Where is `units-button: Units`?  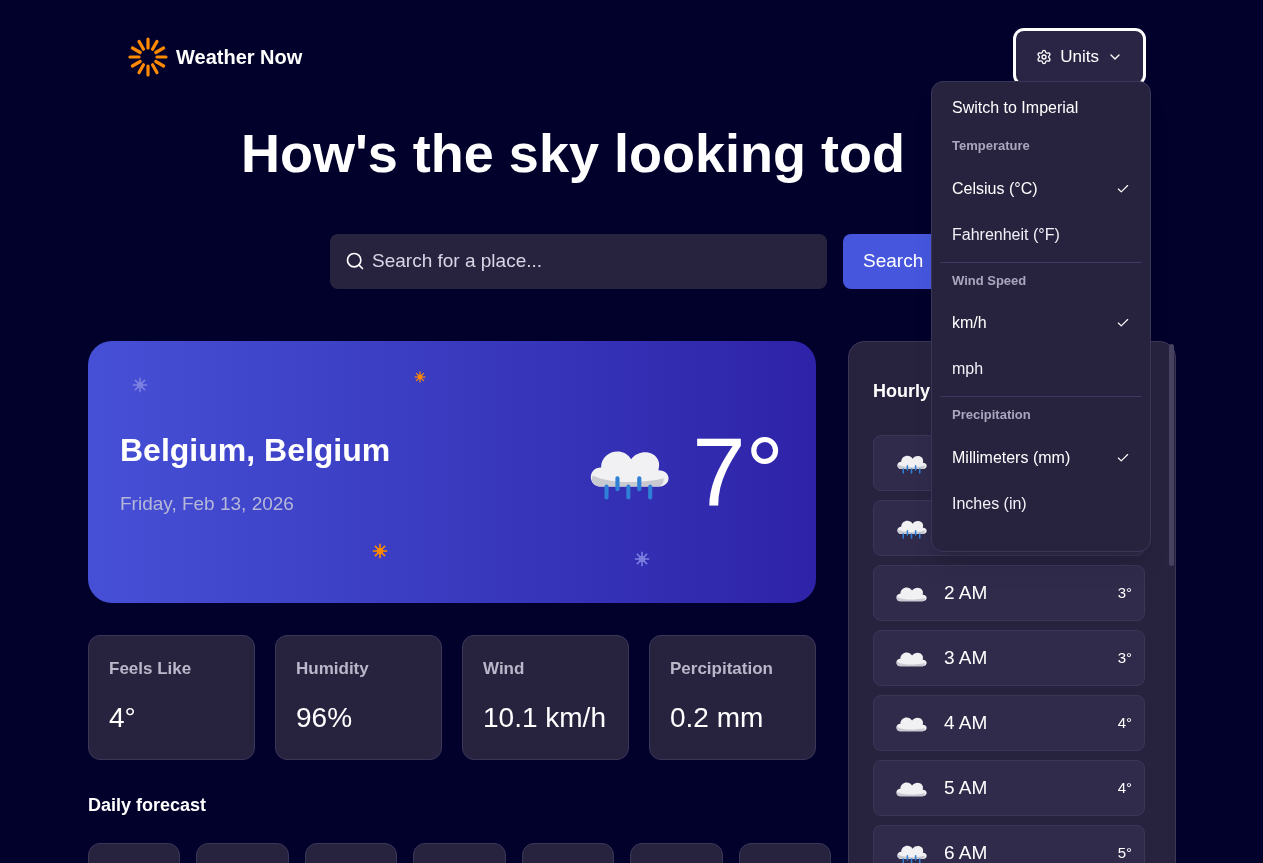
units-button: Units is located at coordinates (1079, 57).